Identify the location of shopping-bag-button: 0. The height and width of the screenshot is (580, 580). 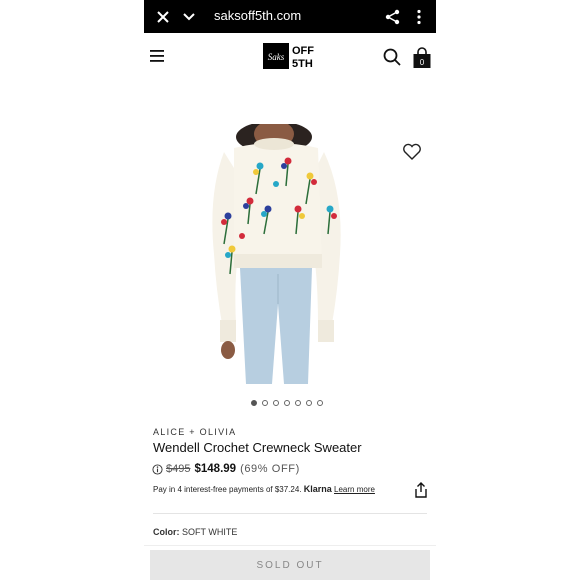
(422, 58).